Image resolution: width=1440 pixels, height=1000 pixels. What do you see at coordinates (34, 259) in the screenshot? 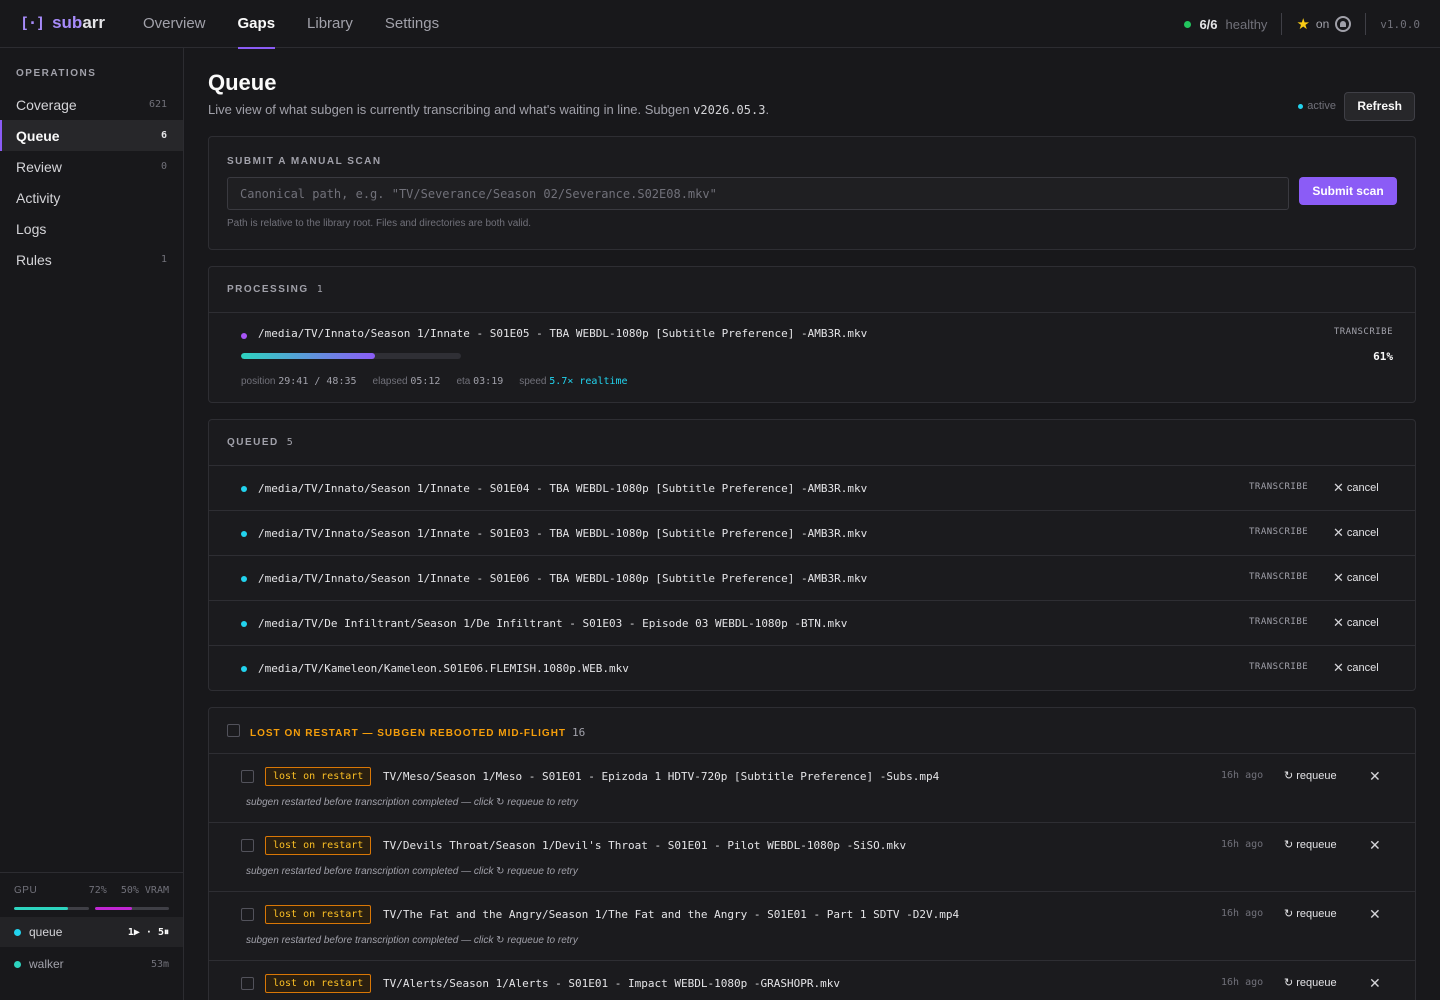
I see `sidebar-item-label: Rules` at bounding box center [34, 259].